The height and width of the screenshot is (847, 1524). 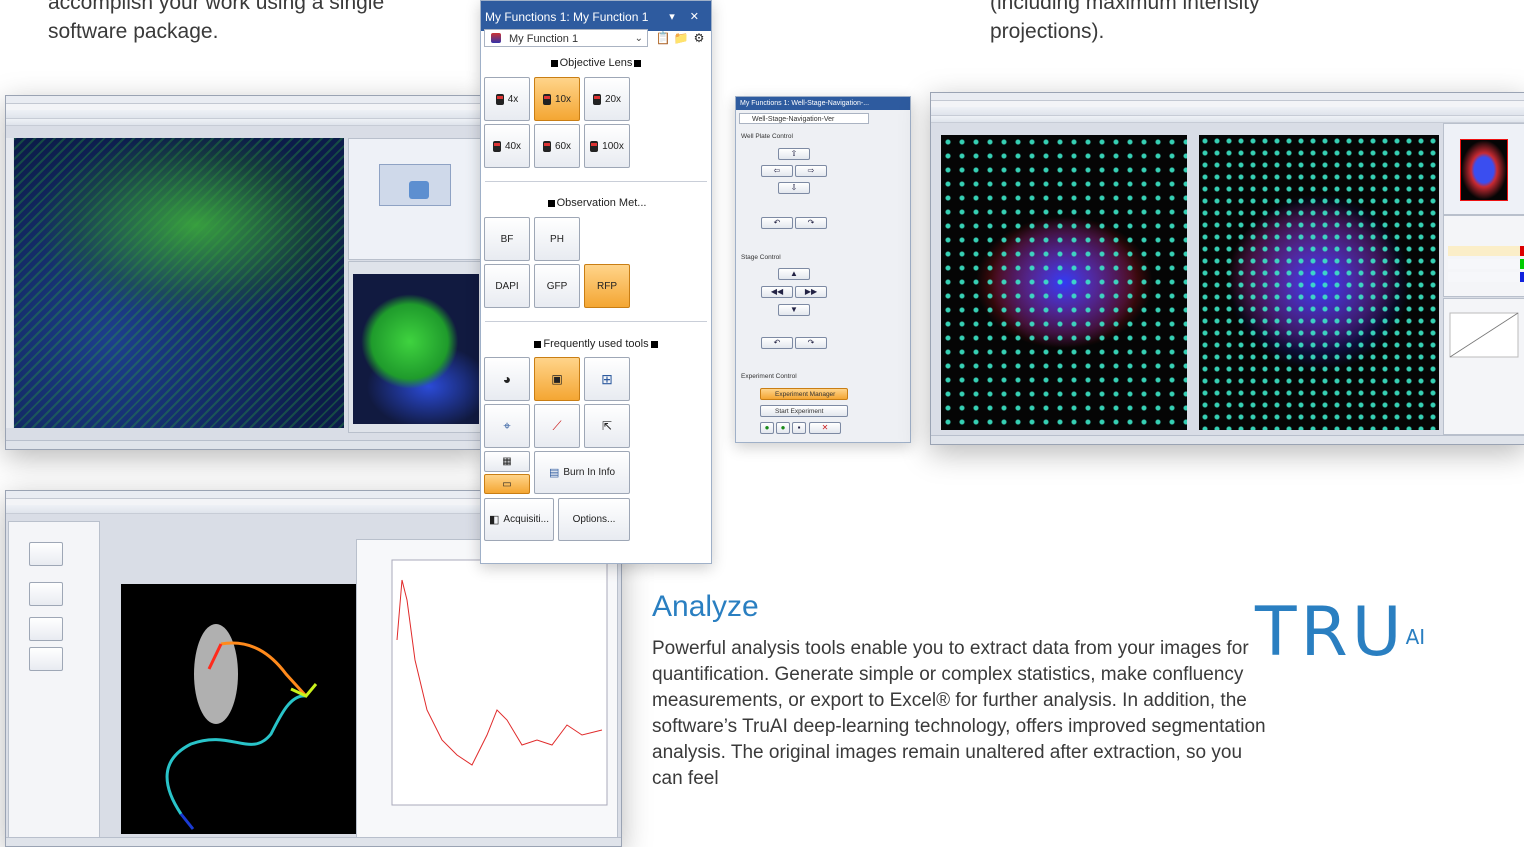 I want to click on channel-row-green, so click(x=1486, y=264).